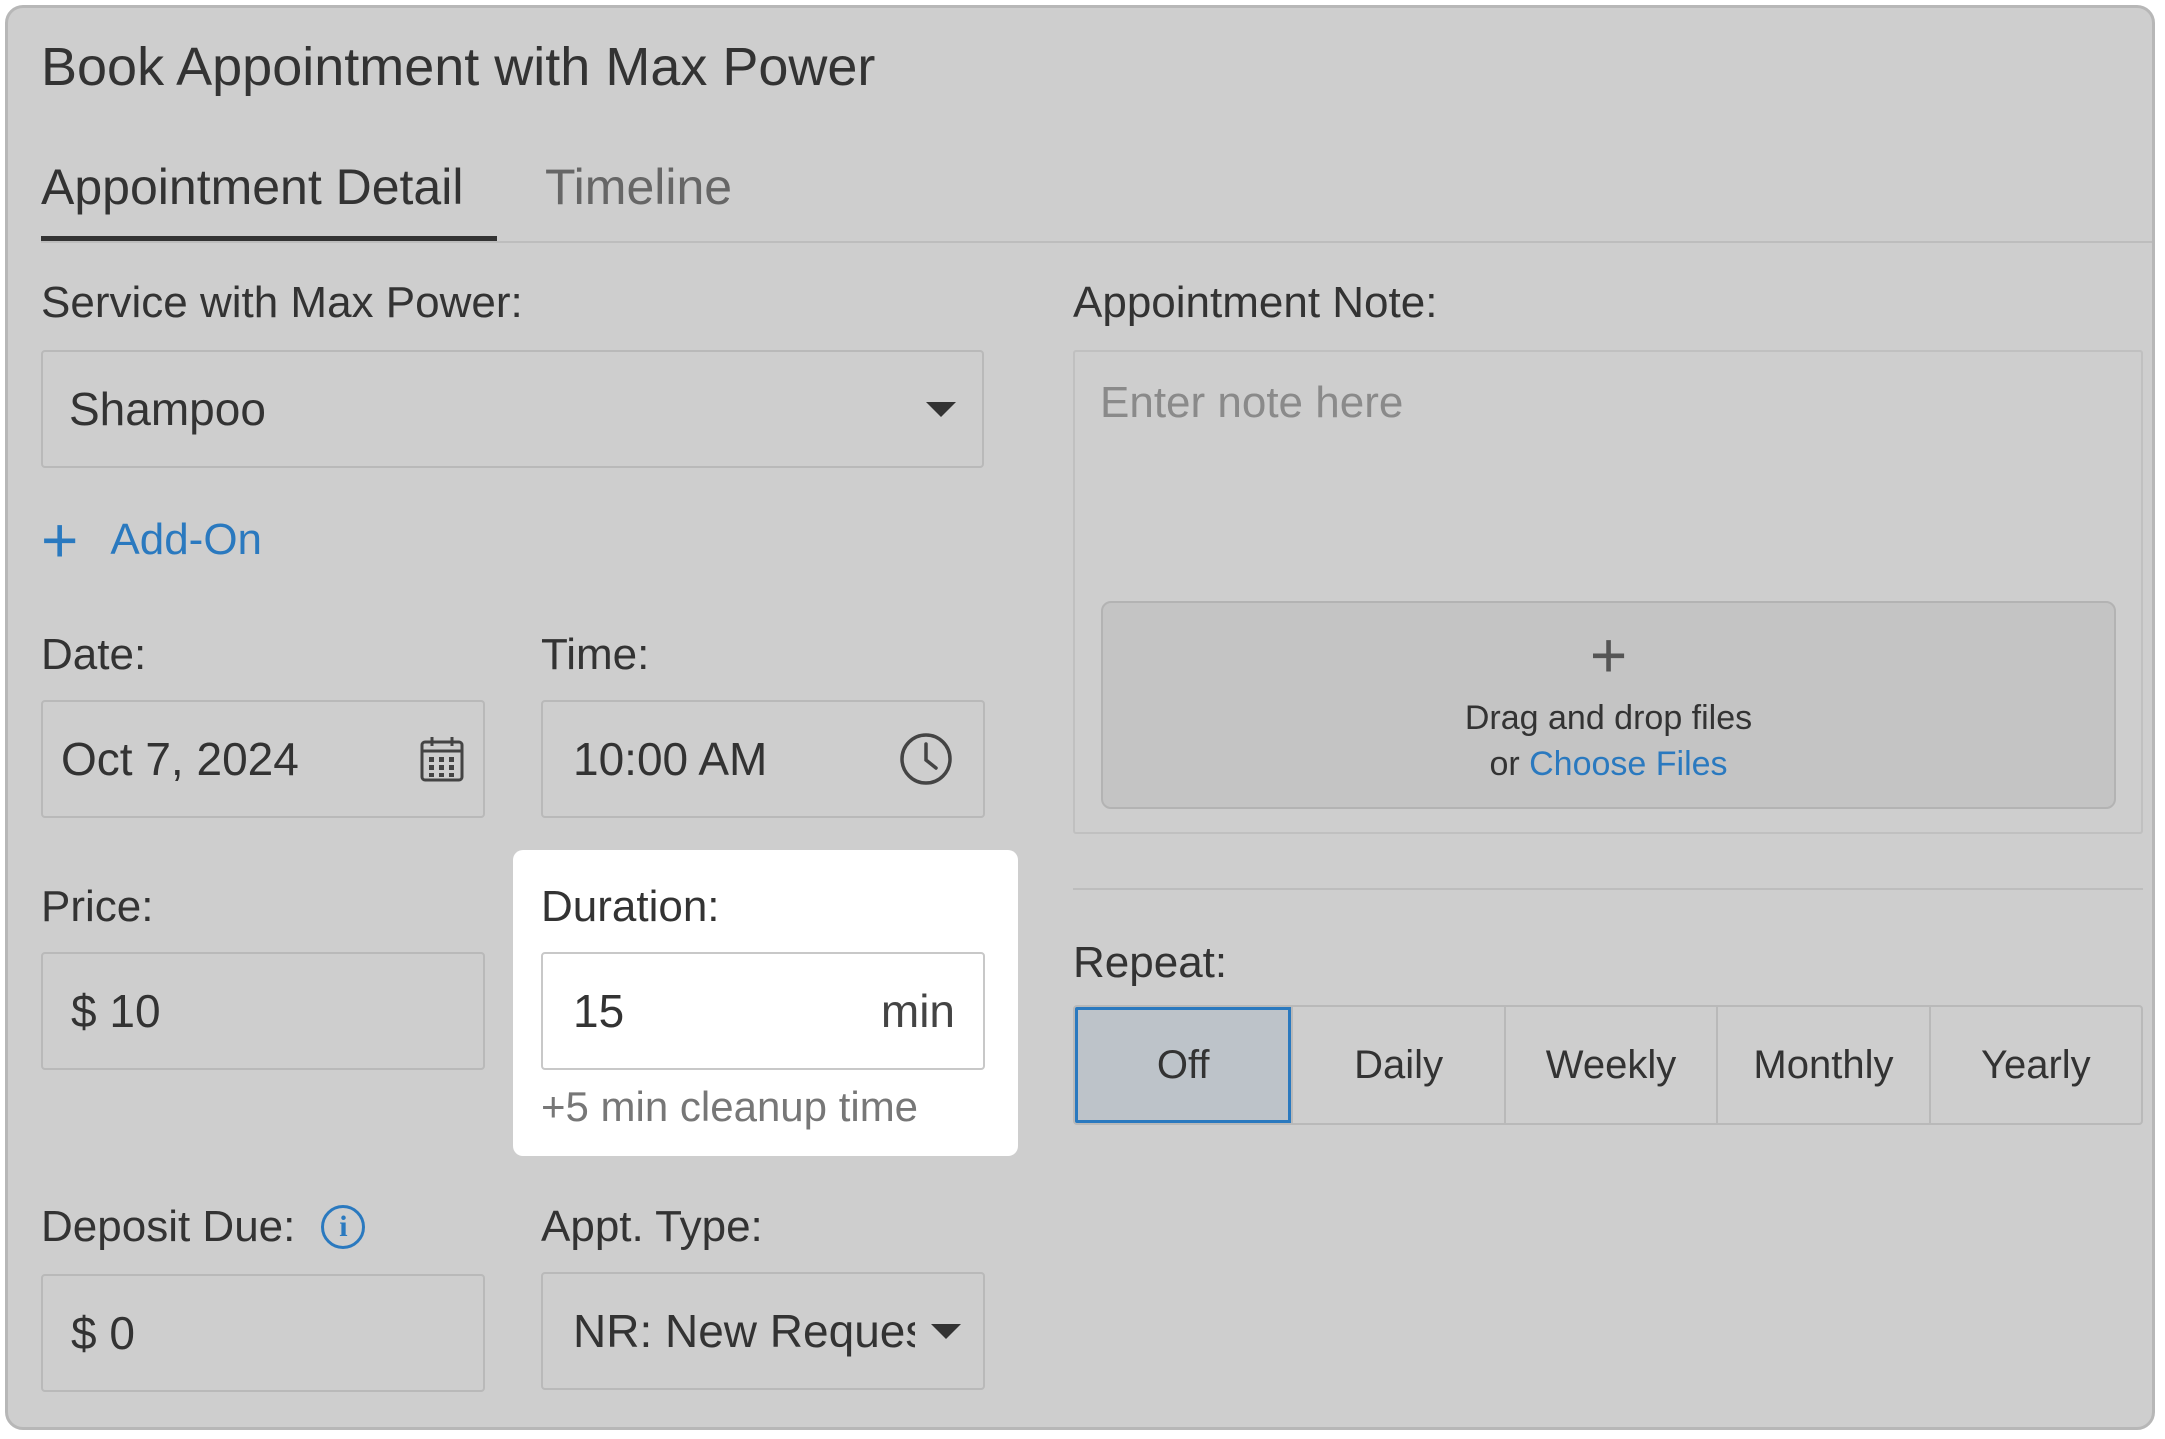  Describe the element at coordinates (1628, 764) in the screenshot. I see `choose-files-link: Choose Files` at that location.